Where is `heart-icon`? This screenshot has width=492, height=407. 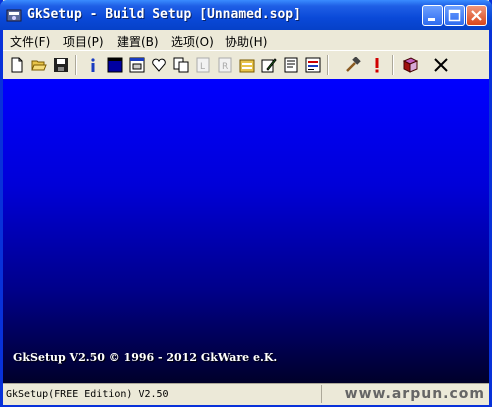 heart-icon is located at coordinates (159, 65).